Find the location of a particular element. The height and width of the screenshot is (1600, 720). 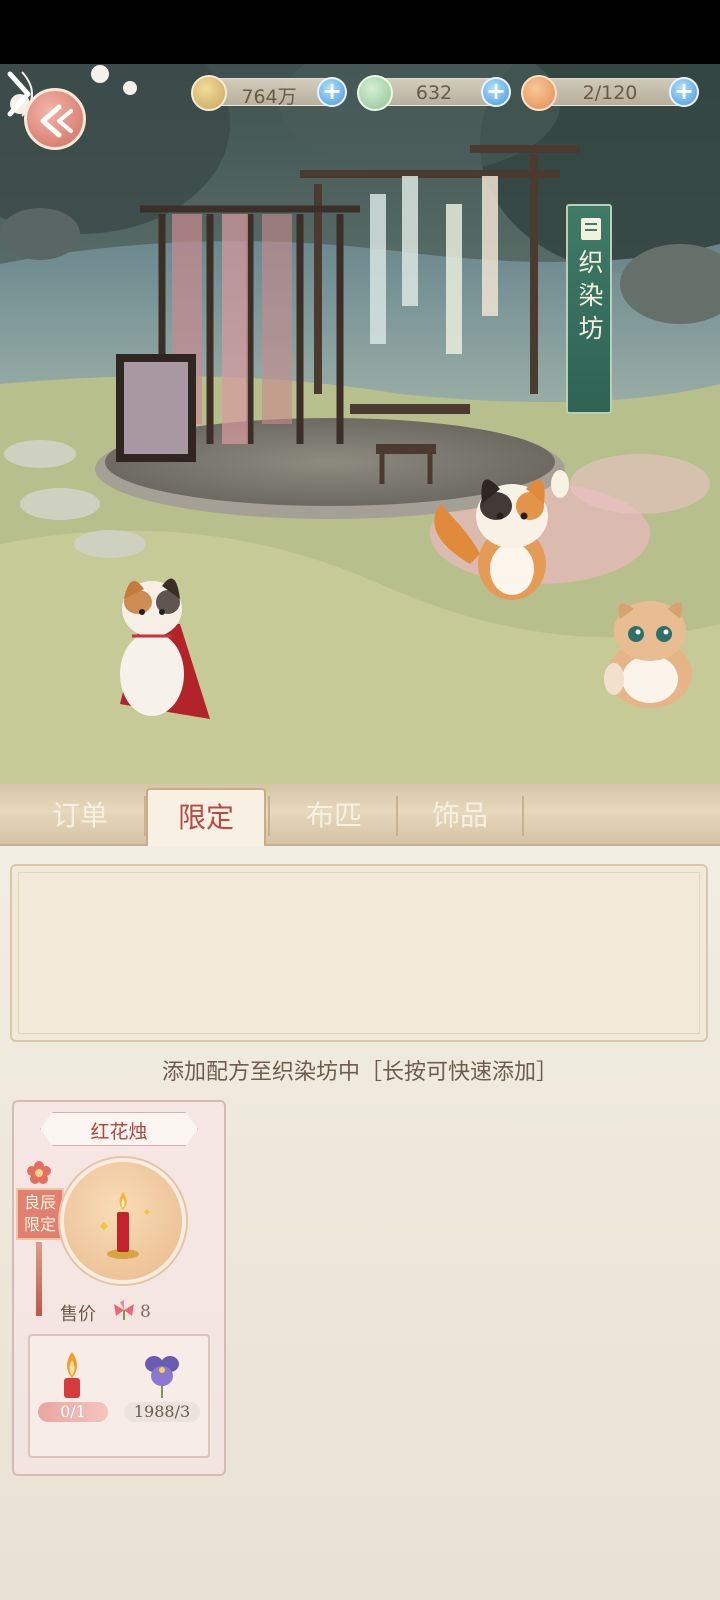

violet-flower-icon is located at coordinates (162, 1377).